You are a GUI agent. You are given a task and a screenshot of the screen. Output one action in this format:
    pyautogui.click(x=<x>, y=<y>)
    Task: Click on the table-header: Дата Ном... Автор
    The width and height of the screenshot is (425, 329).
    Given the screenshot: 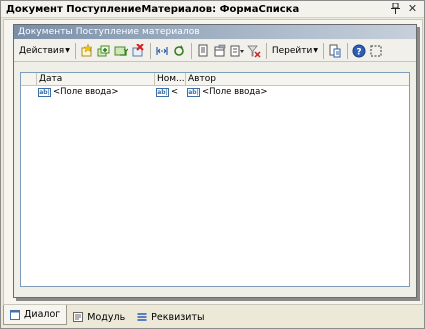 What is the action you would take?
    pyautogui.click(x=215, y=79)
    